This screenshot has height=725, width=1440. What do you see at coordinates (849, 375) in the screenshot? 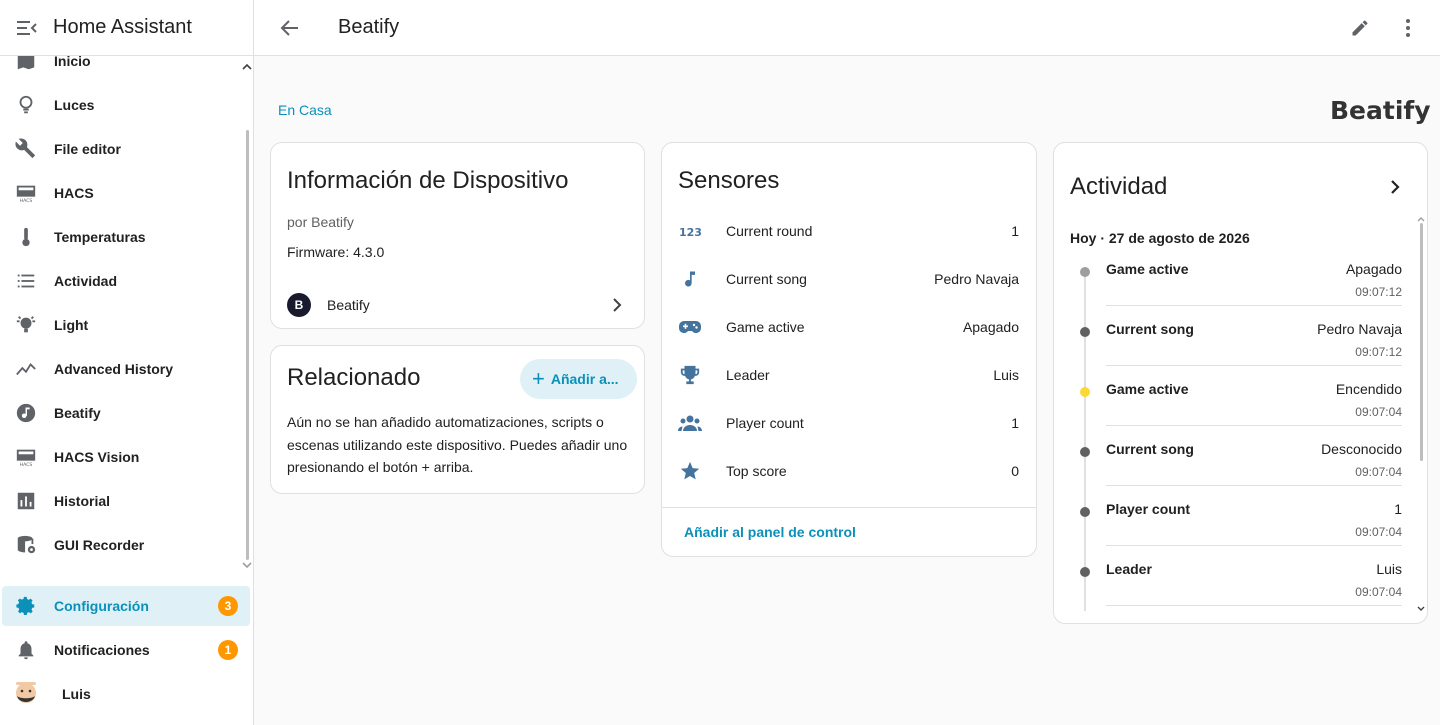
I see `sensor-row-leader: Leader Luis` at bounding box center [849, 375].